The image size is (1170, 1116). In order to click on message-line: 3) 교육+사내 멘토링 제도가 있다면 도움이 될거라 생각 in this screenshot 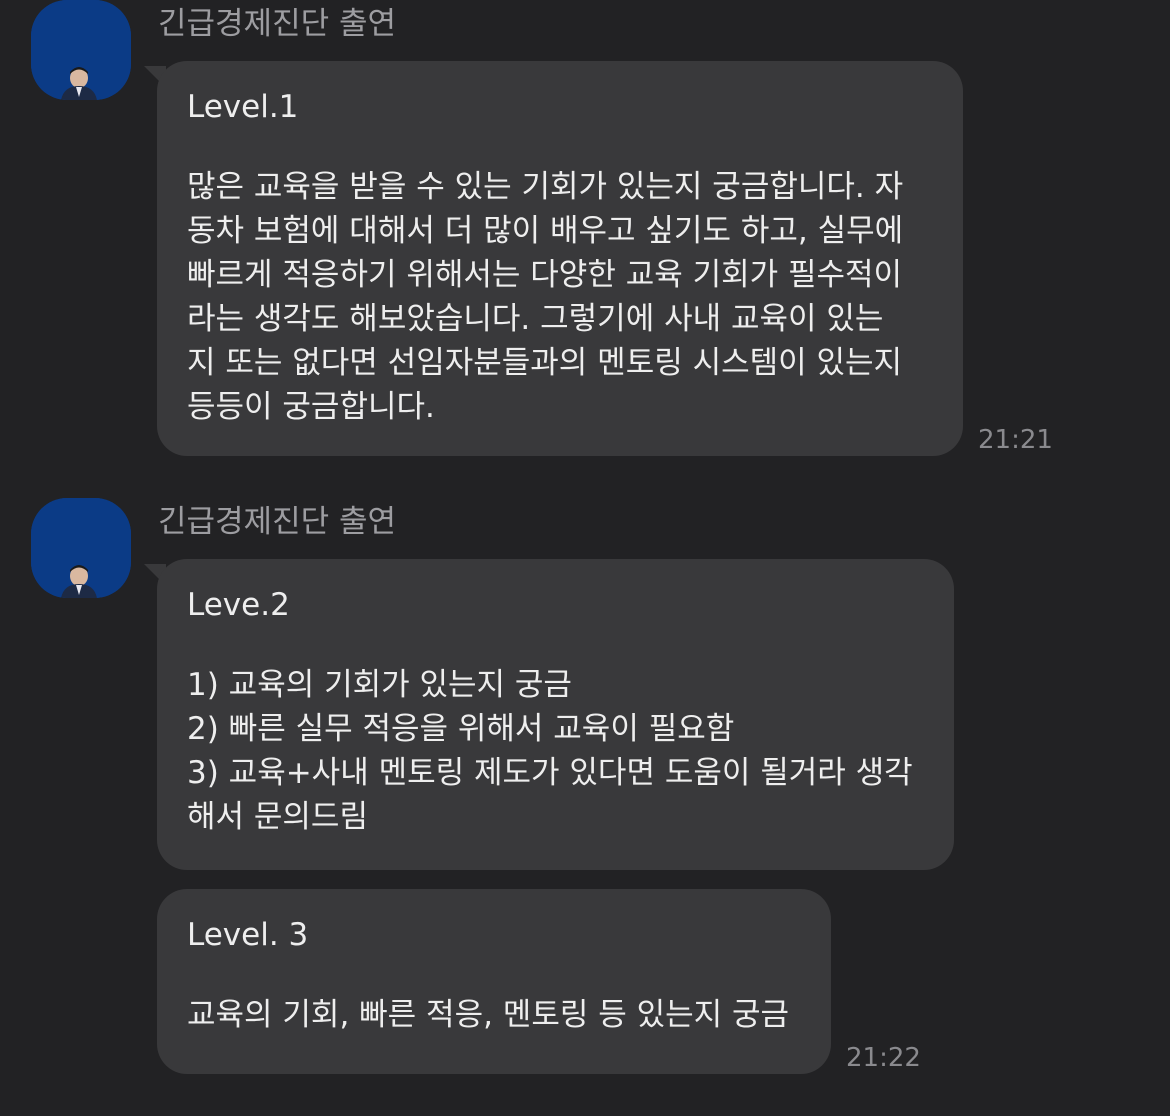, I will do `click(550, 773)`.